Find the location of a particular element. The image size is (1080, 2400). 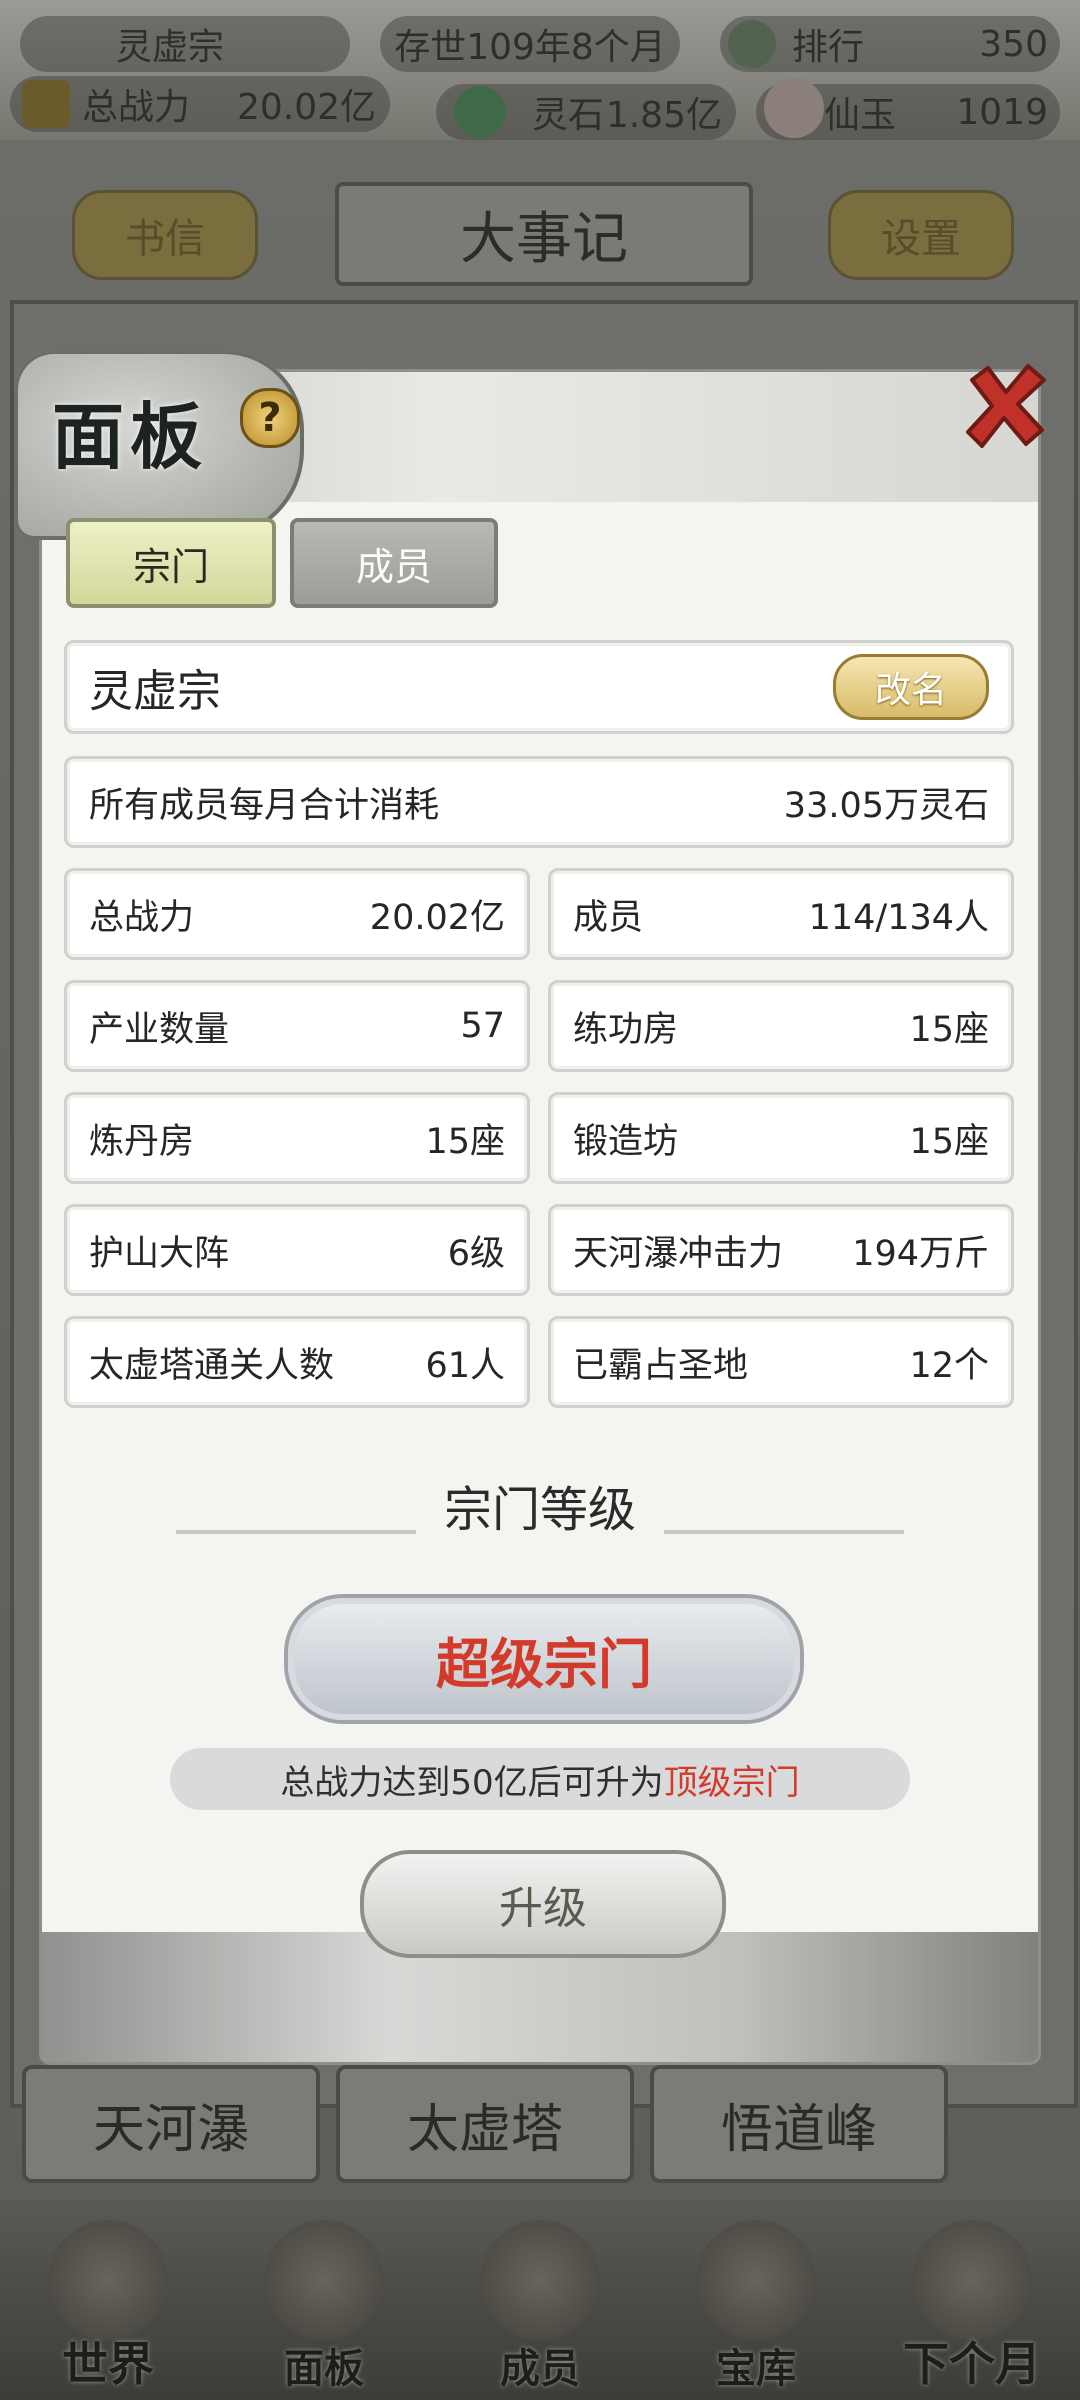

stat-label: 天河瀑冲击力 is located at coordinates (678, 1253).